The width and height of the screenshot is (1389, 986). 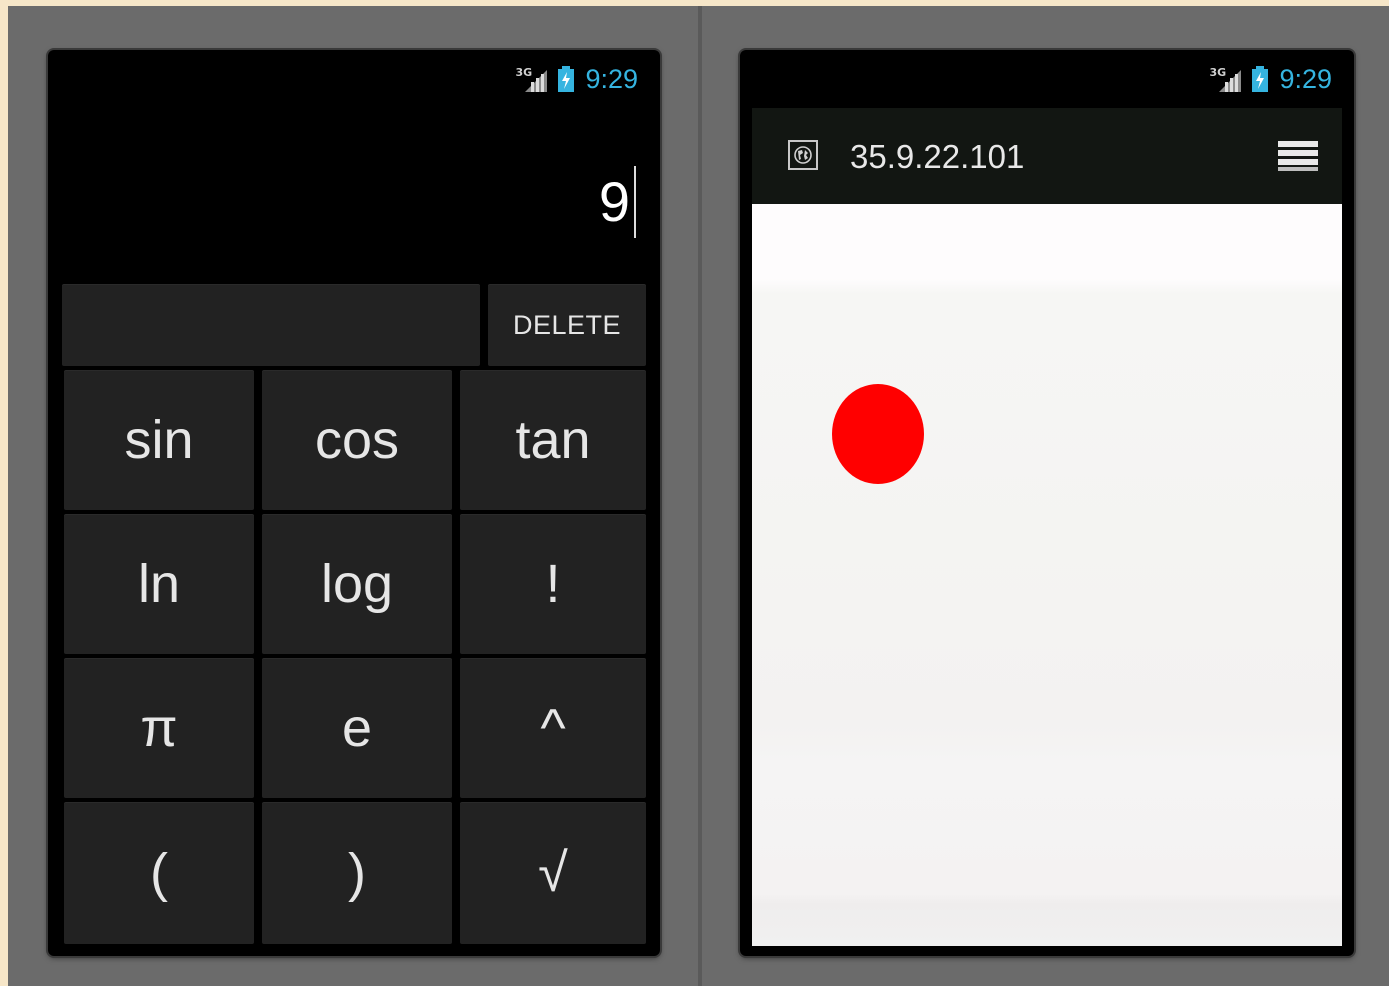 What do you see at coordinates (159, 873) in the screenshot?
I see `key-open-paren: (` at bounding box center [159, 873].